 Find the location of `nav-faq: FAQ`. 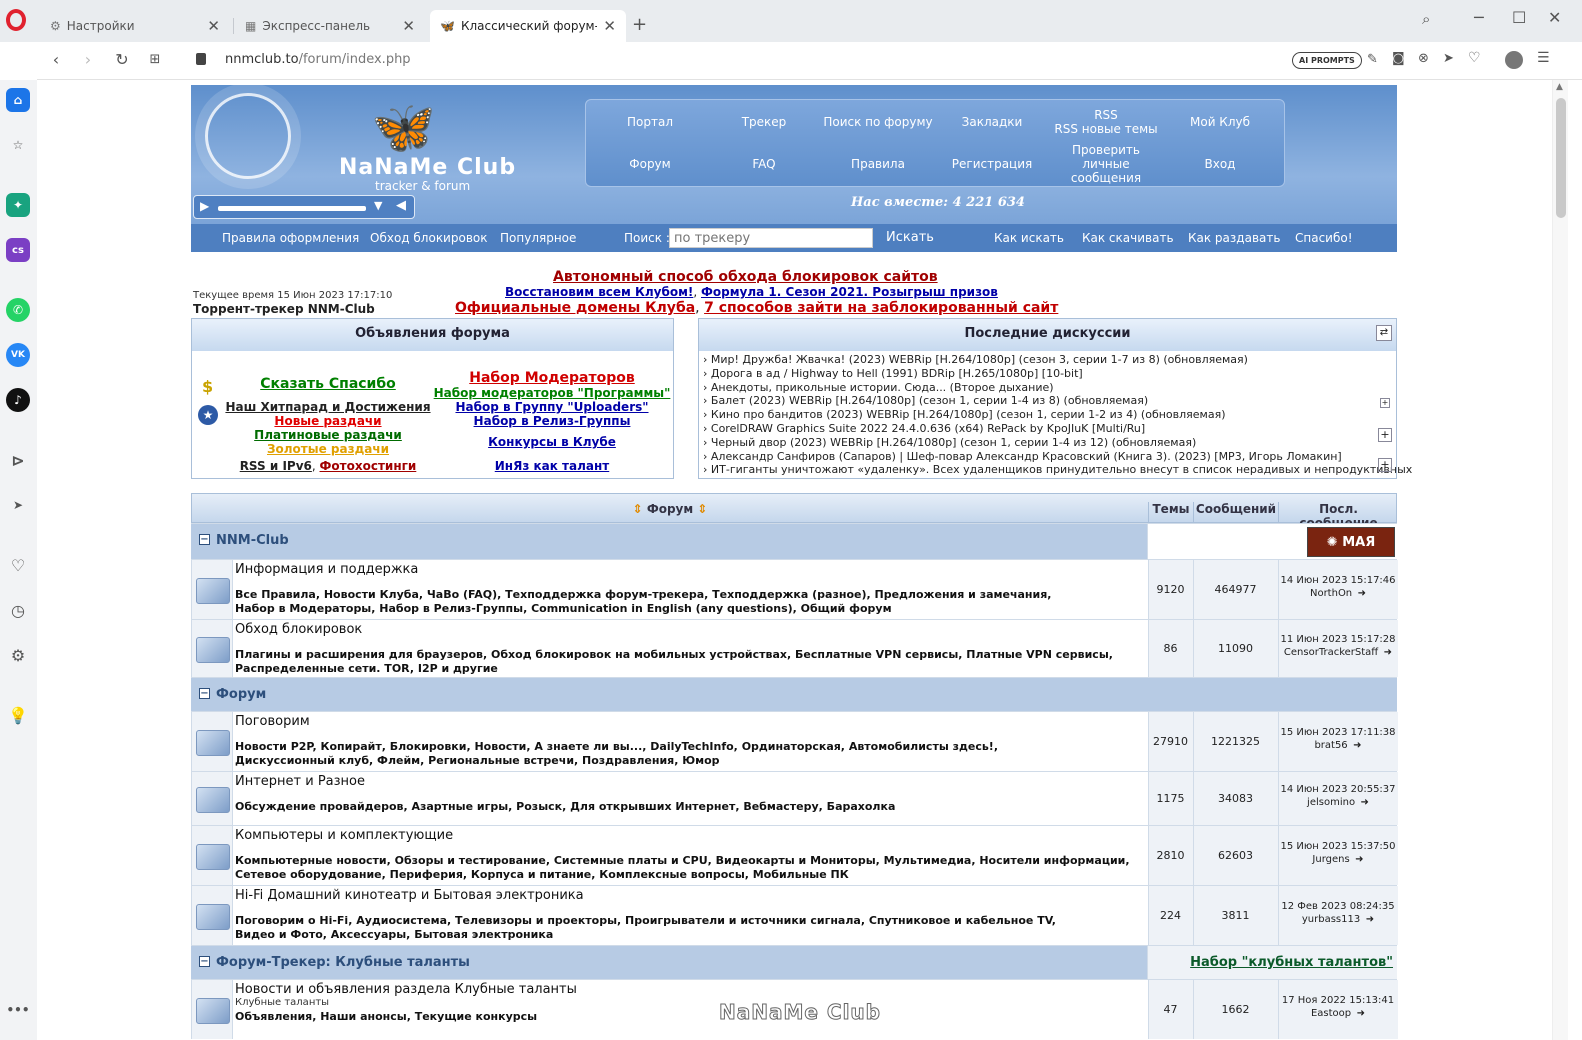

nav-faq: FAQ is located at coordinates (764, 164).